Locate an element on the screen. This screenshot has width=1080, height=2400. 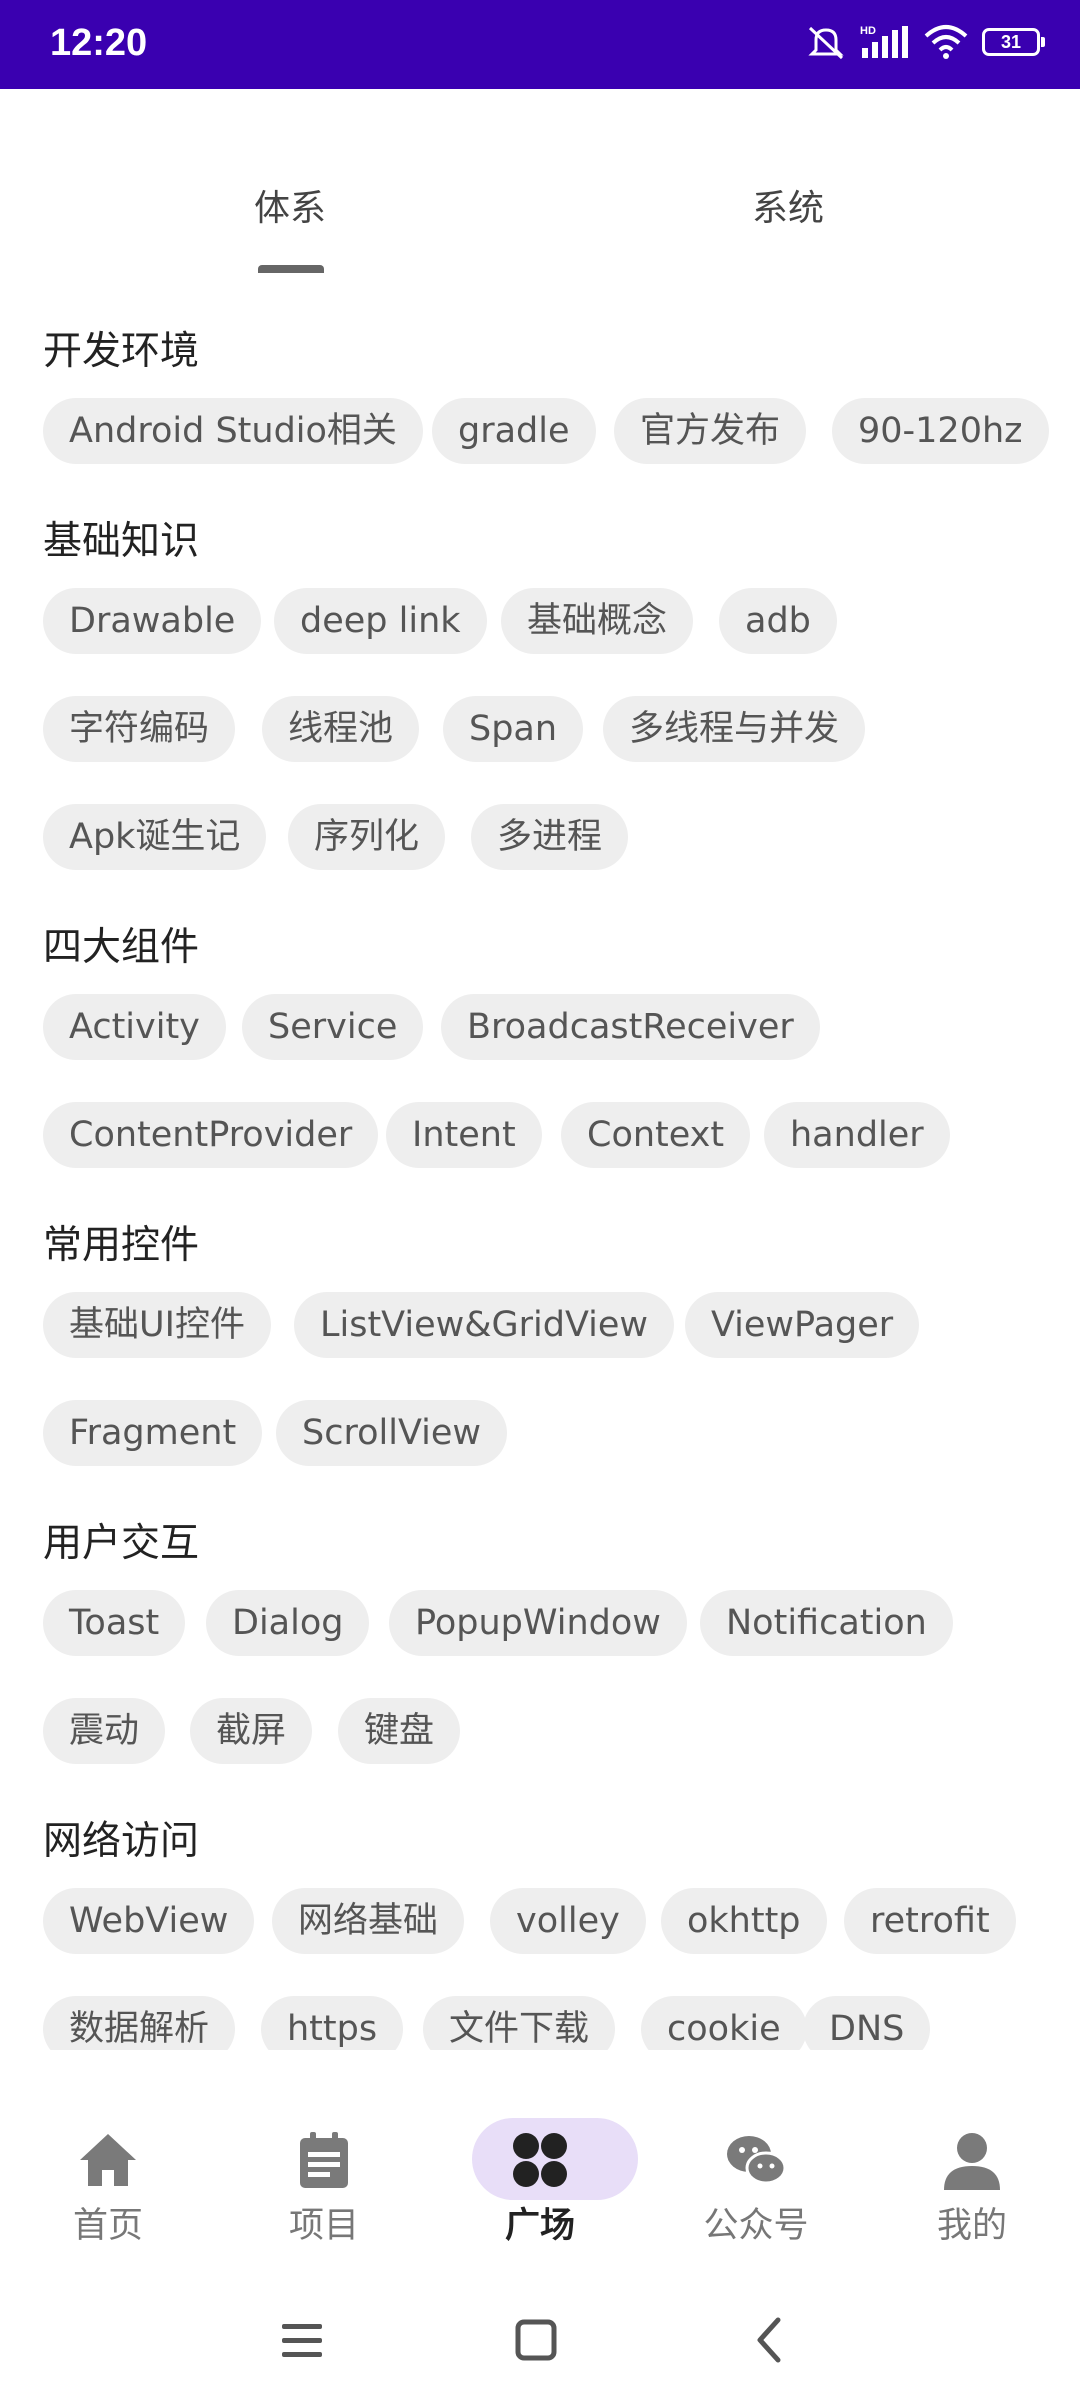
mute-icon is located at coordinates (826, 43).